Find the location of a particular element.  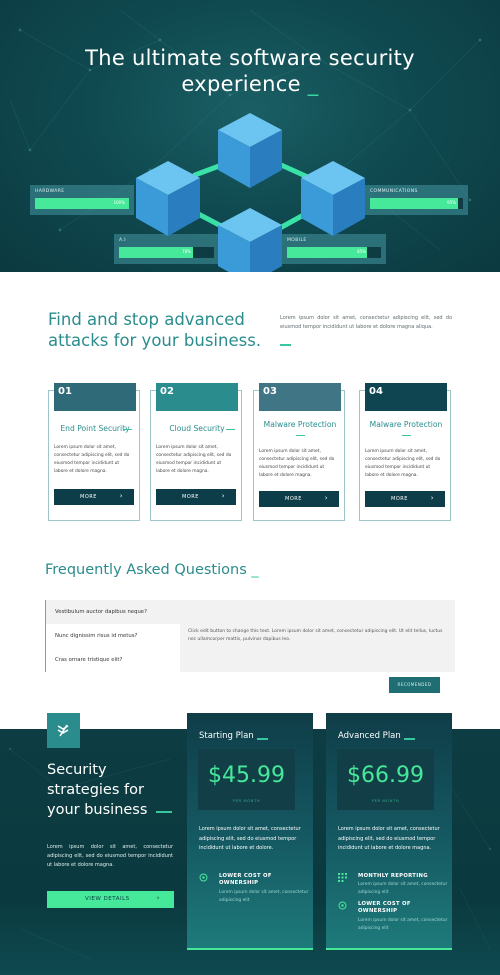

feature-dash is located at coordinates (285, 345).